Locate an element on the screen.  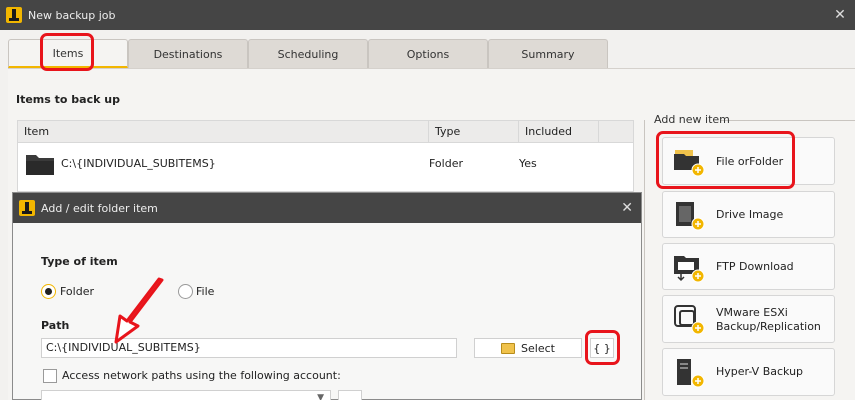
radio-folder-label: Folder is located at coordinates (77, 291).